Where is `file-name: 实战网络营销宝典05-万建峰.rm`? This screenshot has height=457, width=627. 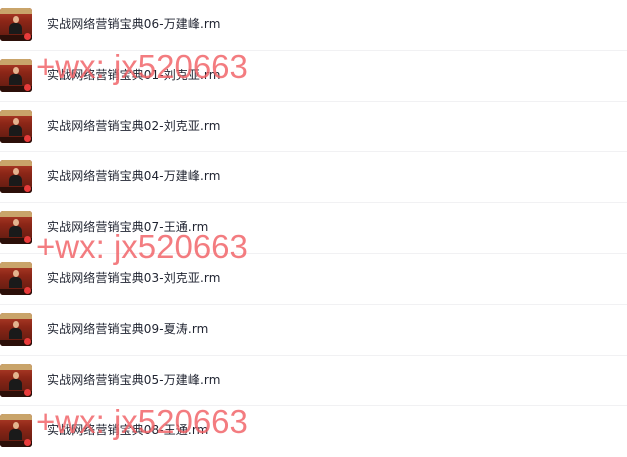 file-name: 实战网络营销宝典05-万建峰.rm is located at coordinates (134, 379).